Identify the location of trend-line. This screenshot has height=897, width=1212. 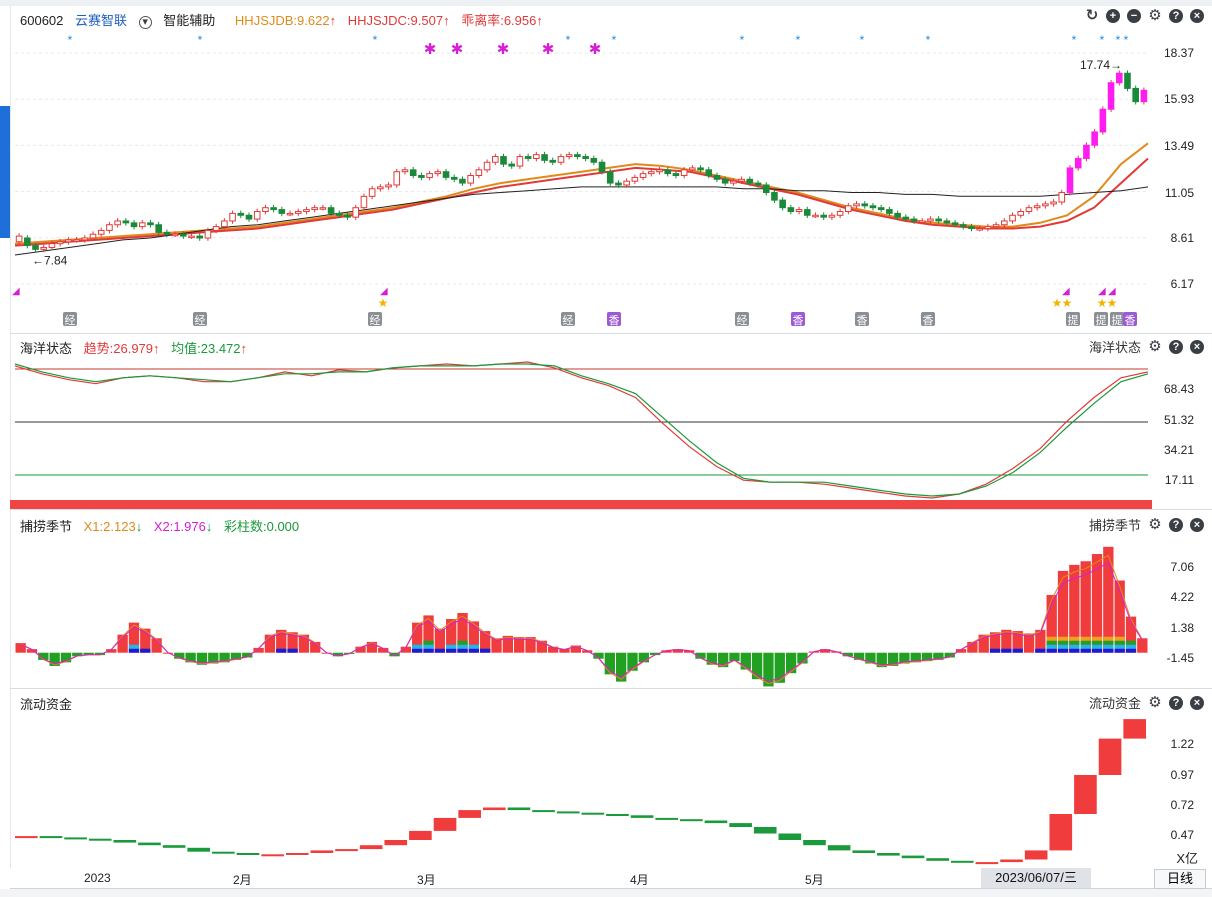
(581, 430).